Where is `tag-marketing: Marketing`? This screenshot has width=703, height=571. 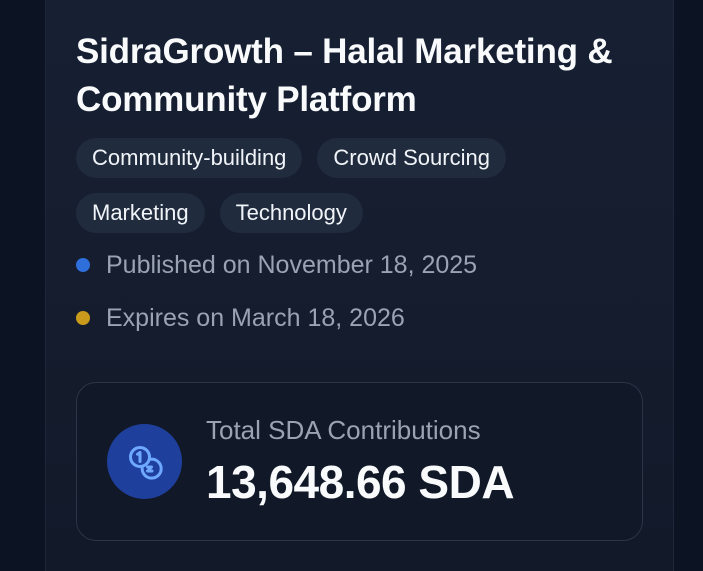 tag-marketing: Marketing is located at coordinates (140, 213).